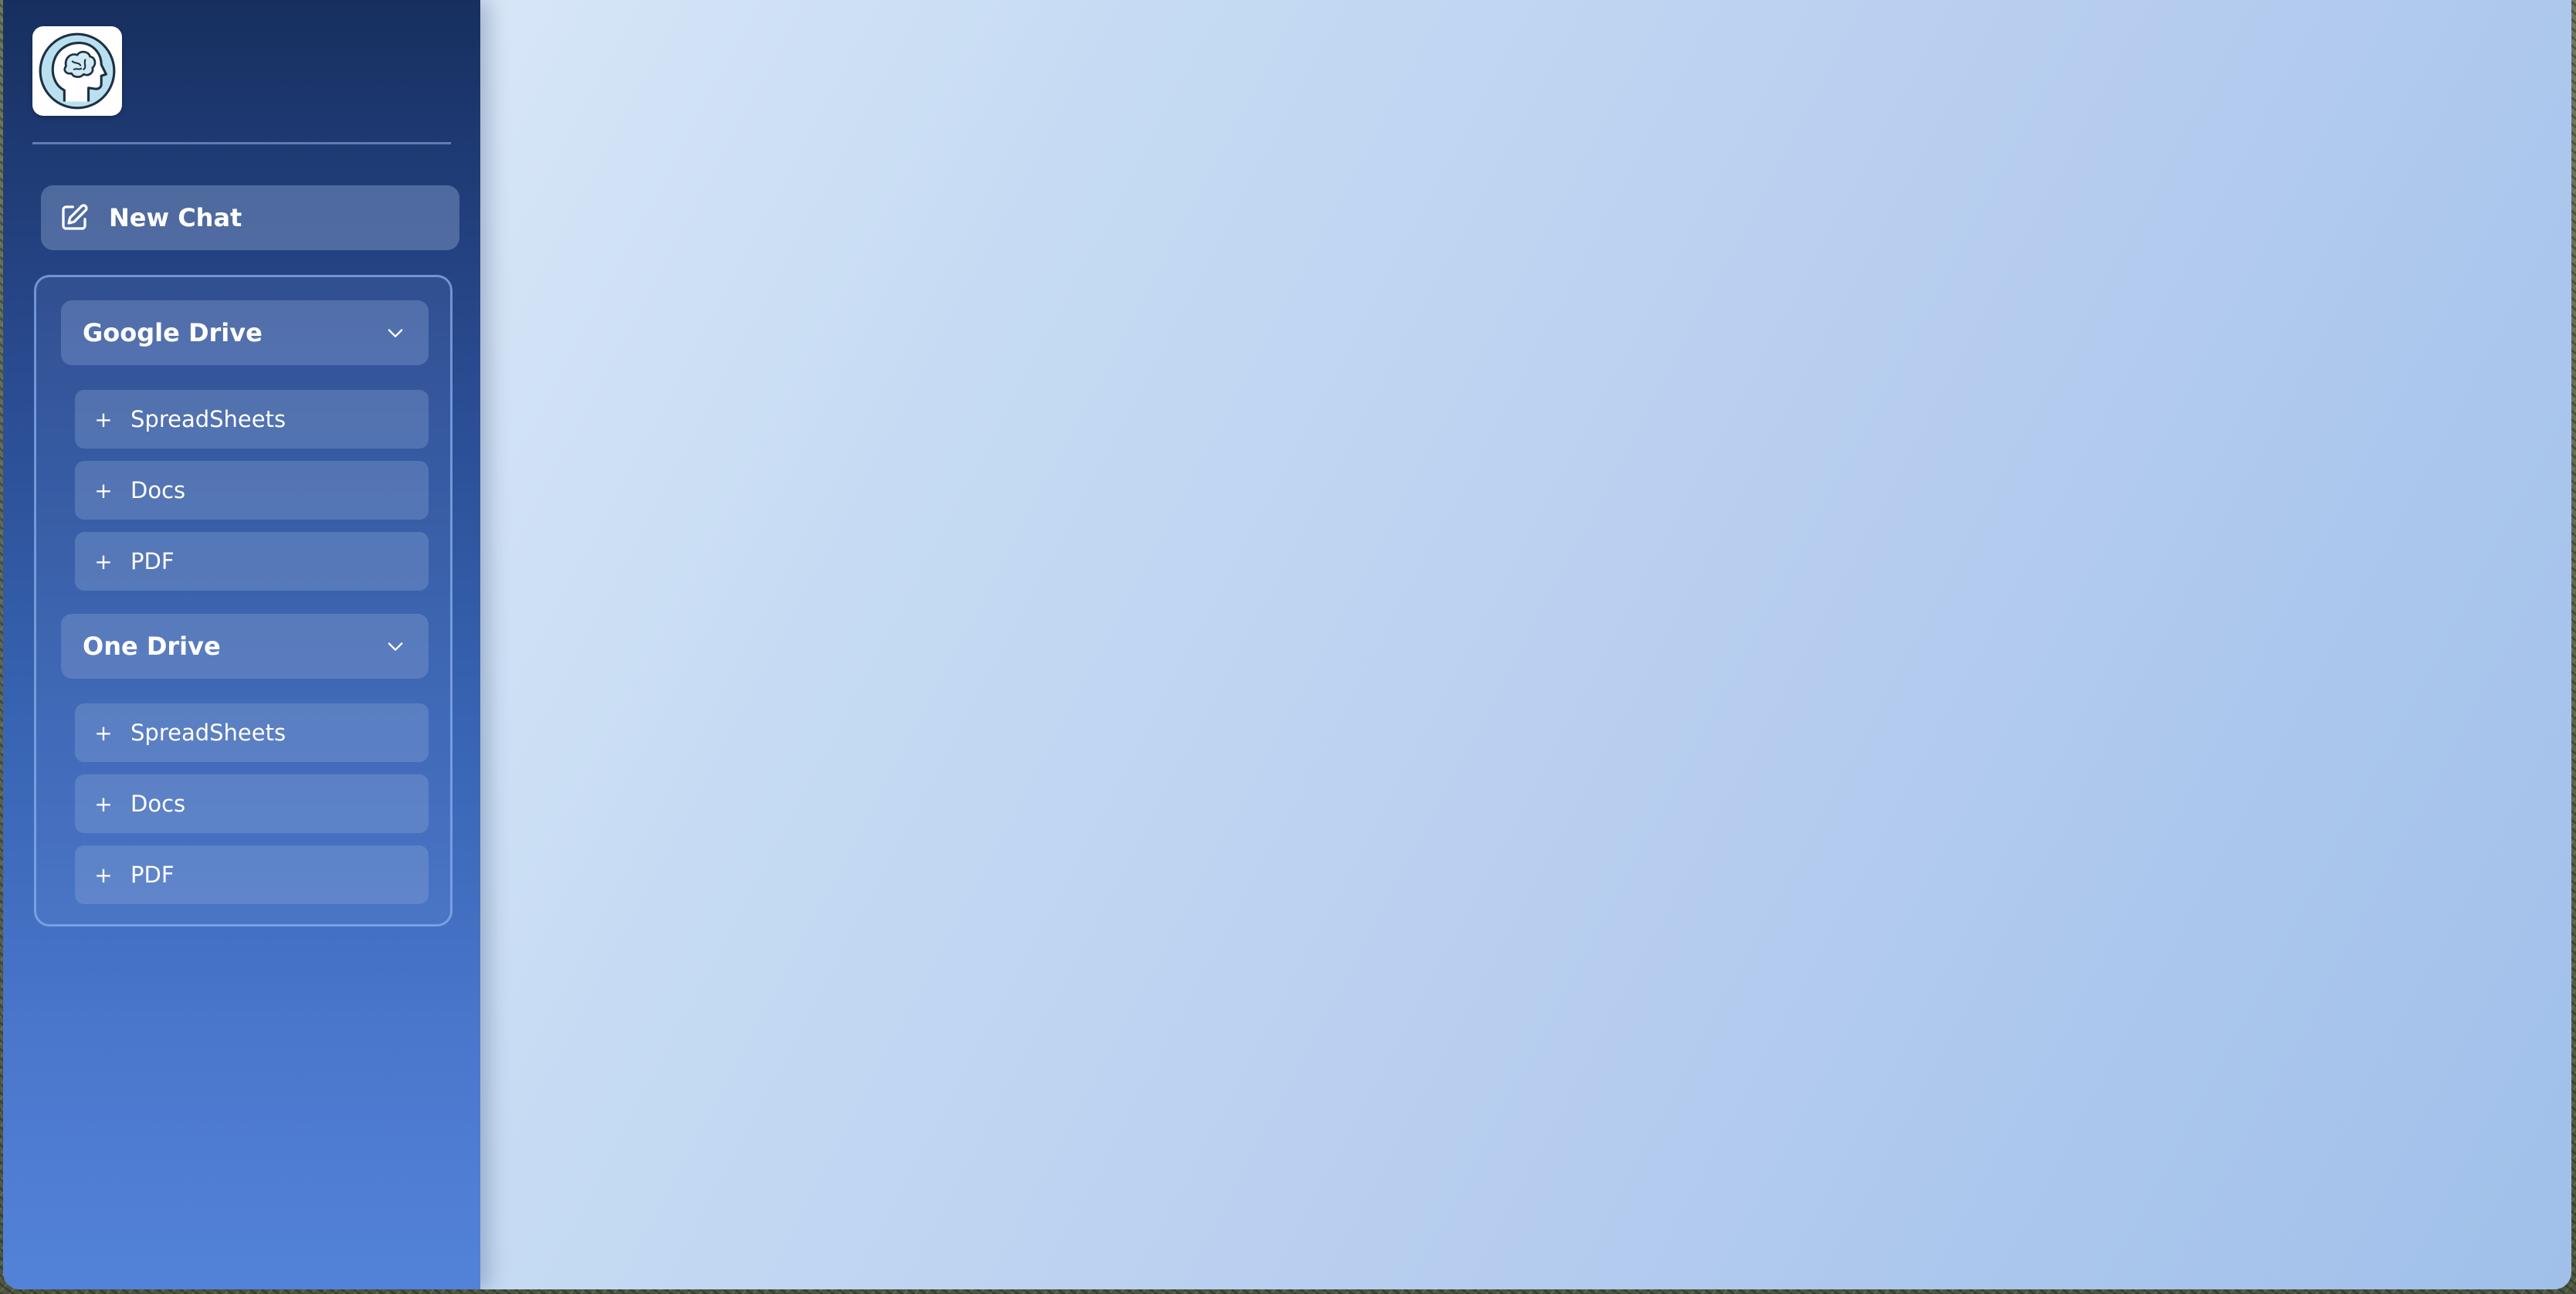  Describe the element at coordinates (243, 600) in the screenshot. I see `sources-panel: Google Drive + SpreadSheets + Docs + PDF` at that location.